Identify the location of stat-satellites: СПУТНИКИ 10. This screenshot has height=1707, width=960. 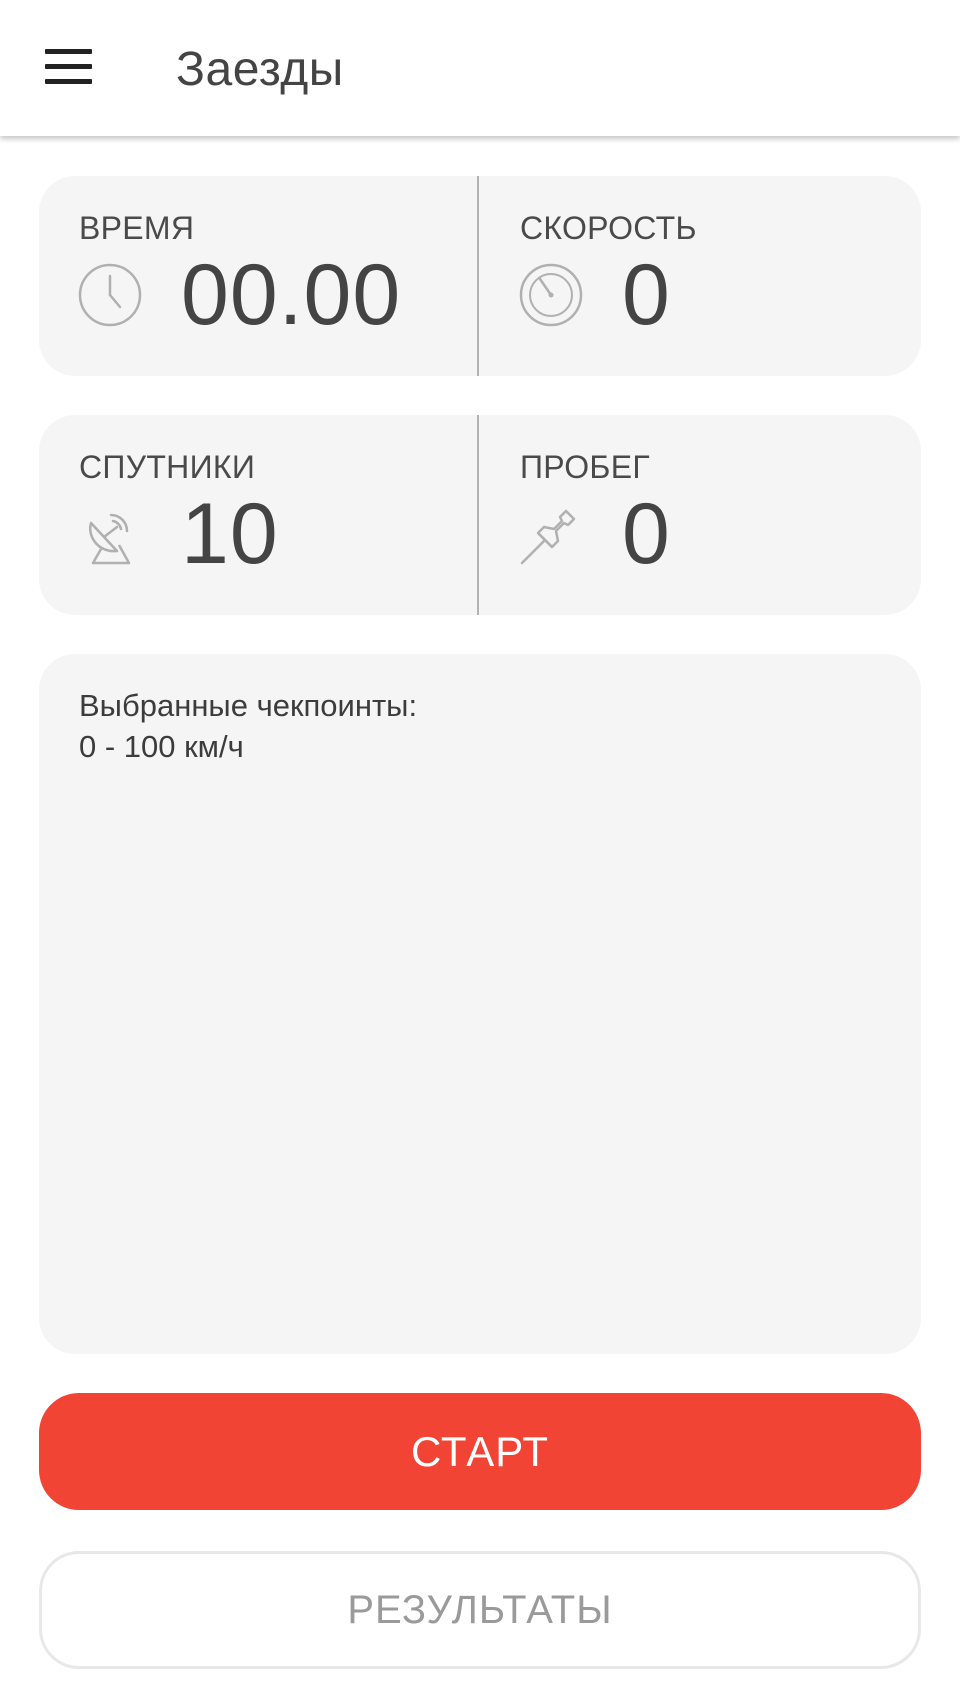
(249, 515).